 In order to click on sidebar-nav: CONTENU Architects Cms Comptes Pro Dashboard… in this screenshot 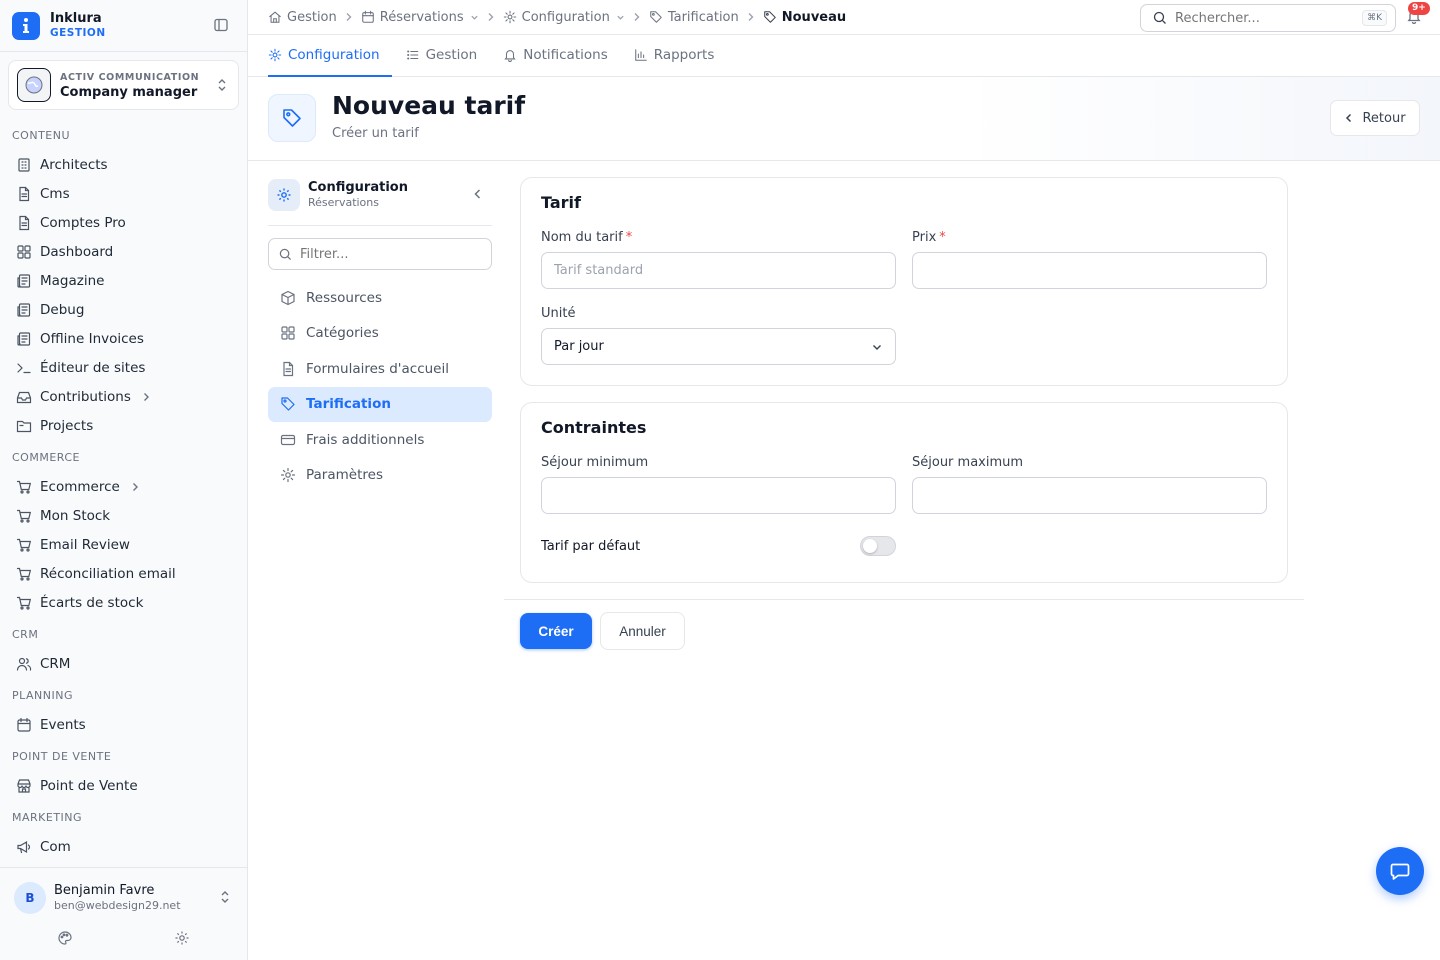, I will do `click(123, 493)`.